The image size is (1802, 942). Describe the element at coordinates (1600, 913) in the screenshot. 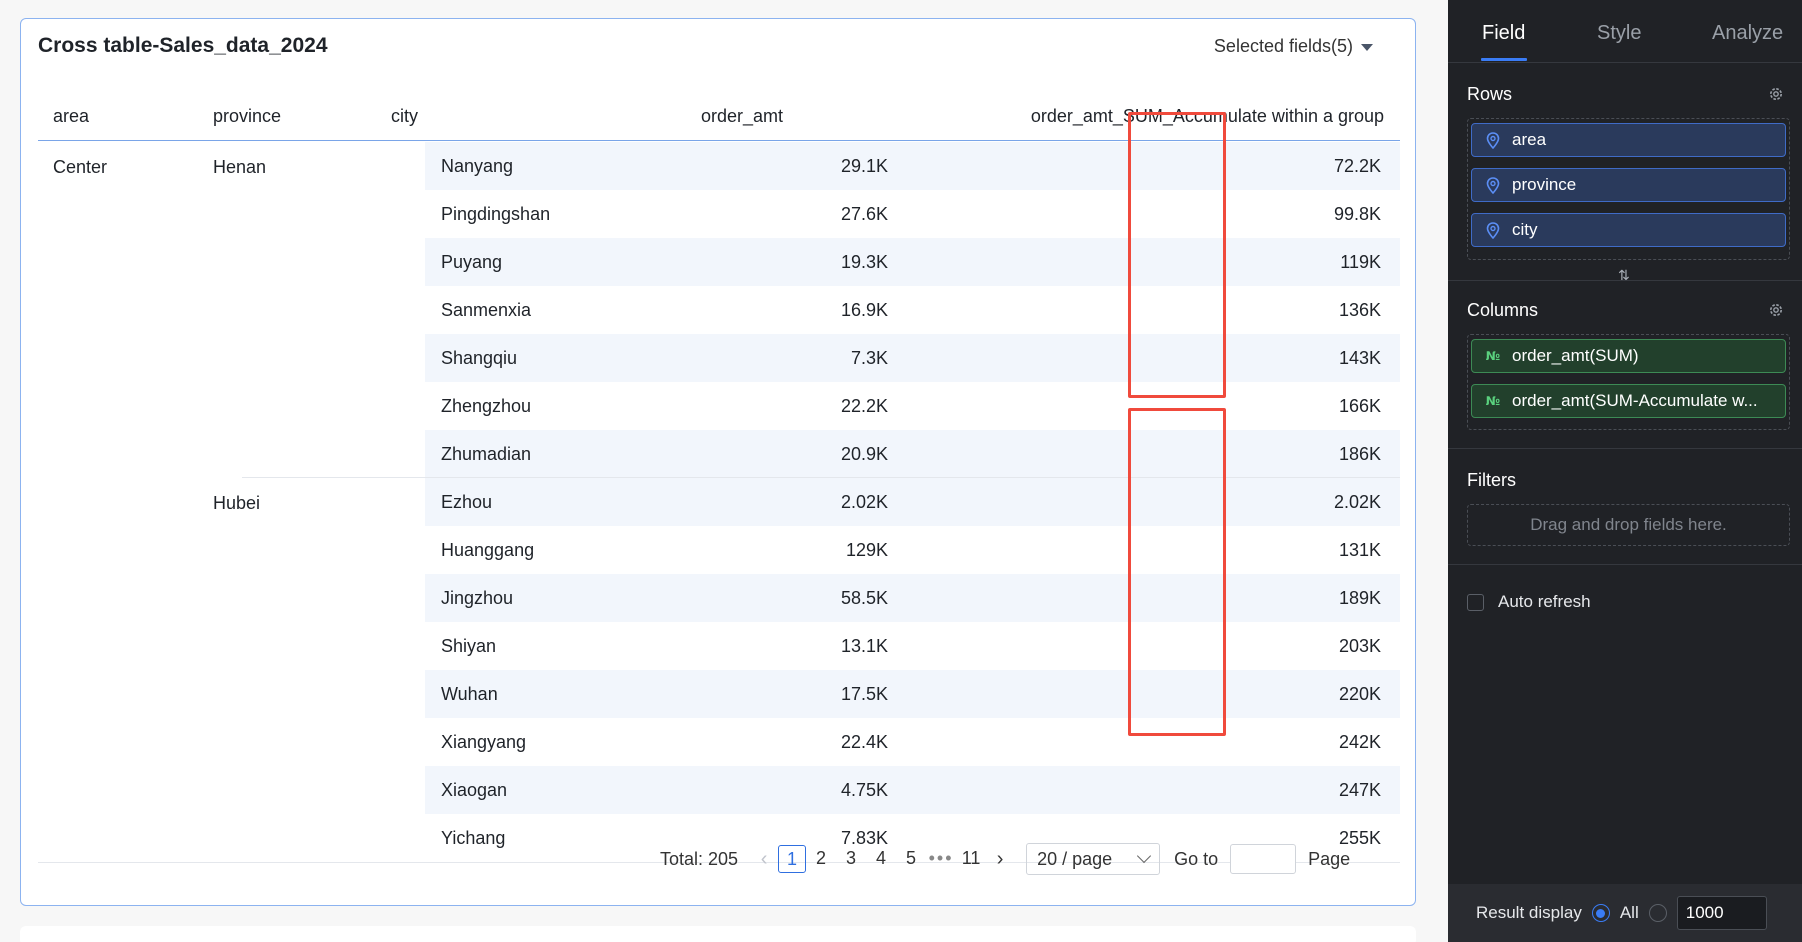

I see `result-all-radio` at that location.